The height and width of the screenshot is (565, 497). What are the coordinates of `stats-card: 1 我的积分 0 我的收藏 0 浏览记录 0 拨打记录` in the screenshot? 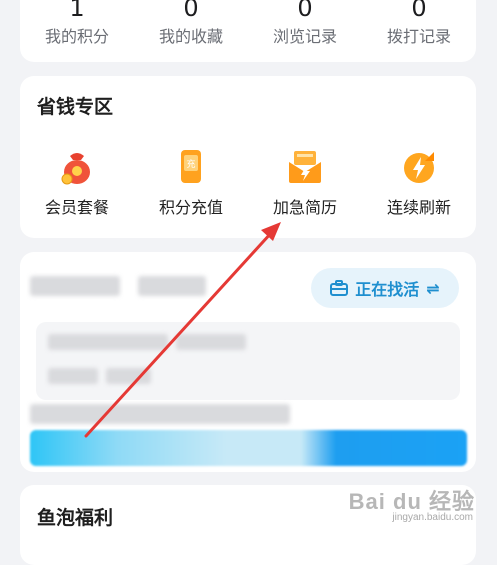 It's located at (248, 31).